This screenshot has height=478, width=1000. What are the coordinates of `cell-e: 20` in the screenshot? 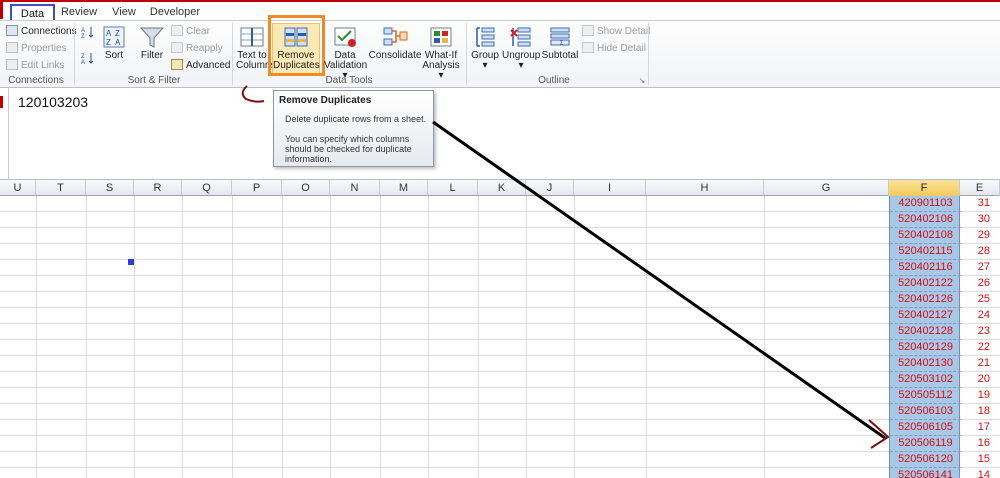 It's located at (971, 380).